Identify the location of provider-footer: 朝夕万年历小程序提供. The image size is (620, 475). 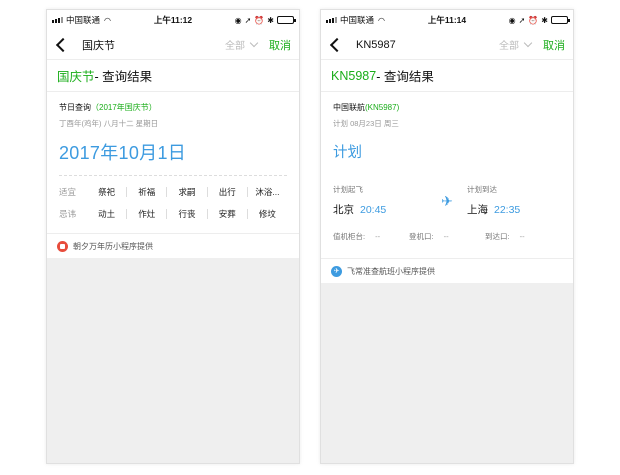
(173, 245).